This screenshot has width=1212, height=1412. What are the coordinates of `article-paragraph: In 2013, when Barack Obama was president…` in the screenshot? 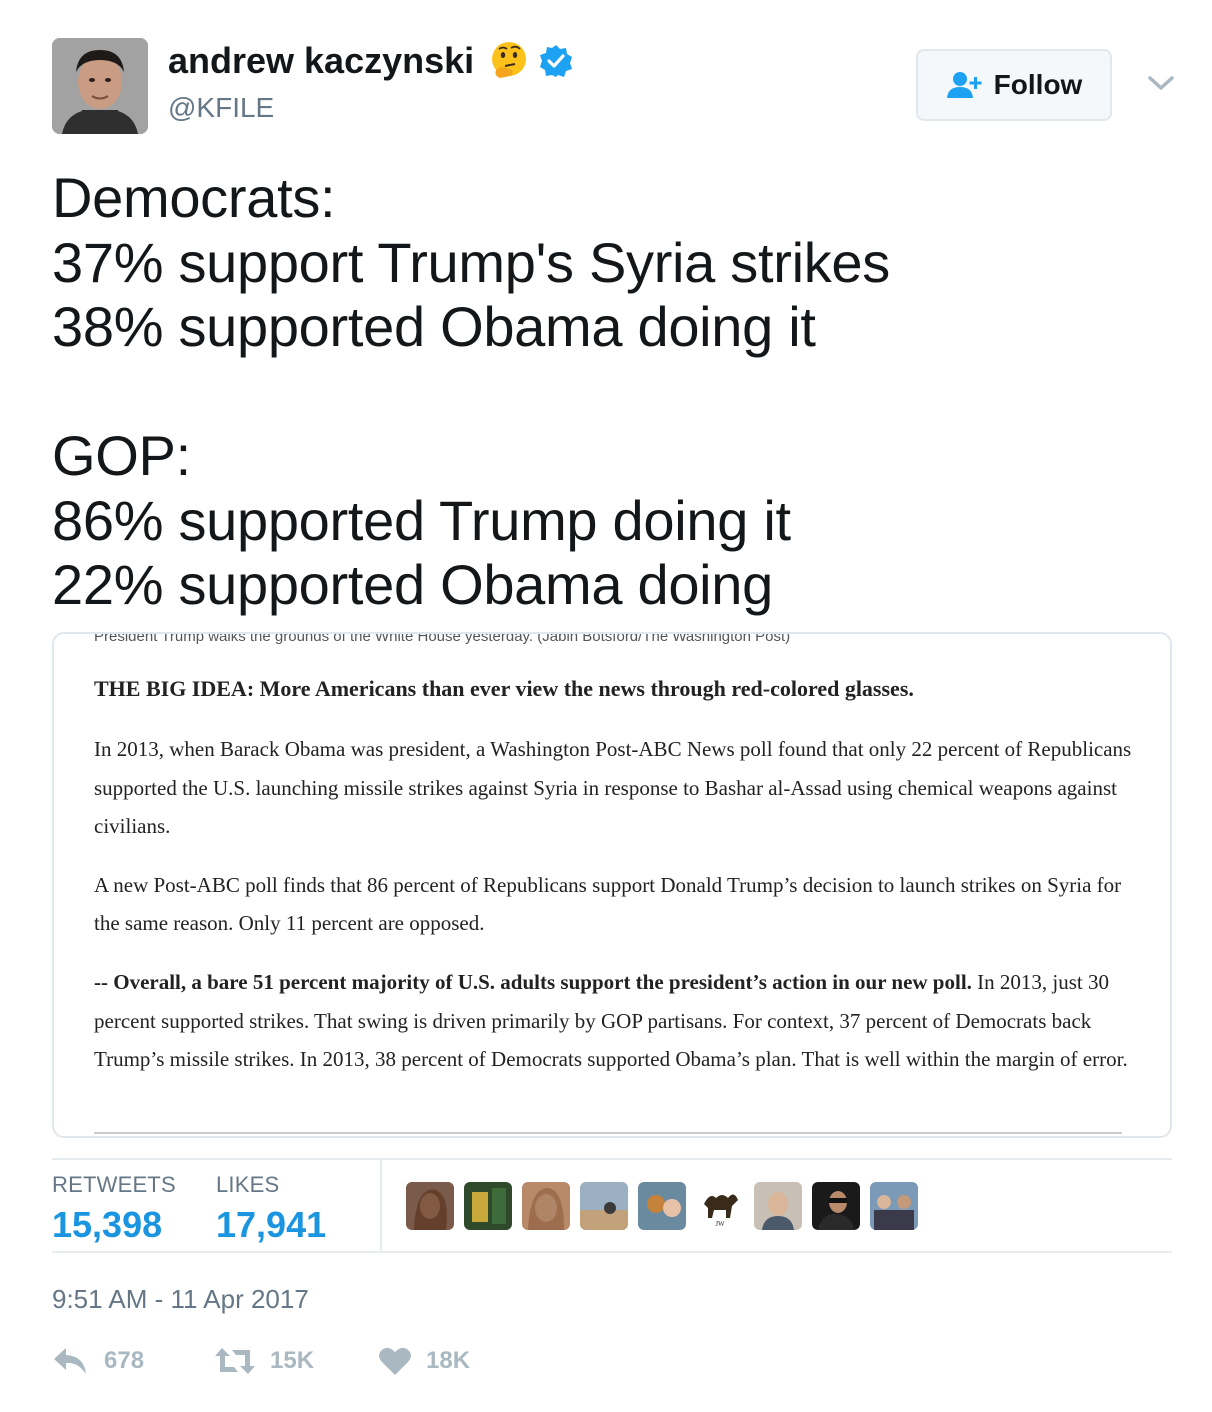 It's located at (613, 788).